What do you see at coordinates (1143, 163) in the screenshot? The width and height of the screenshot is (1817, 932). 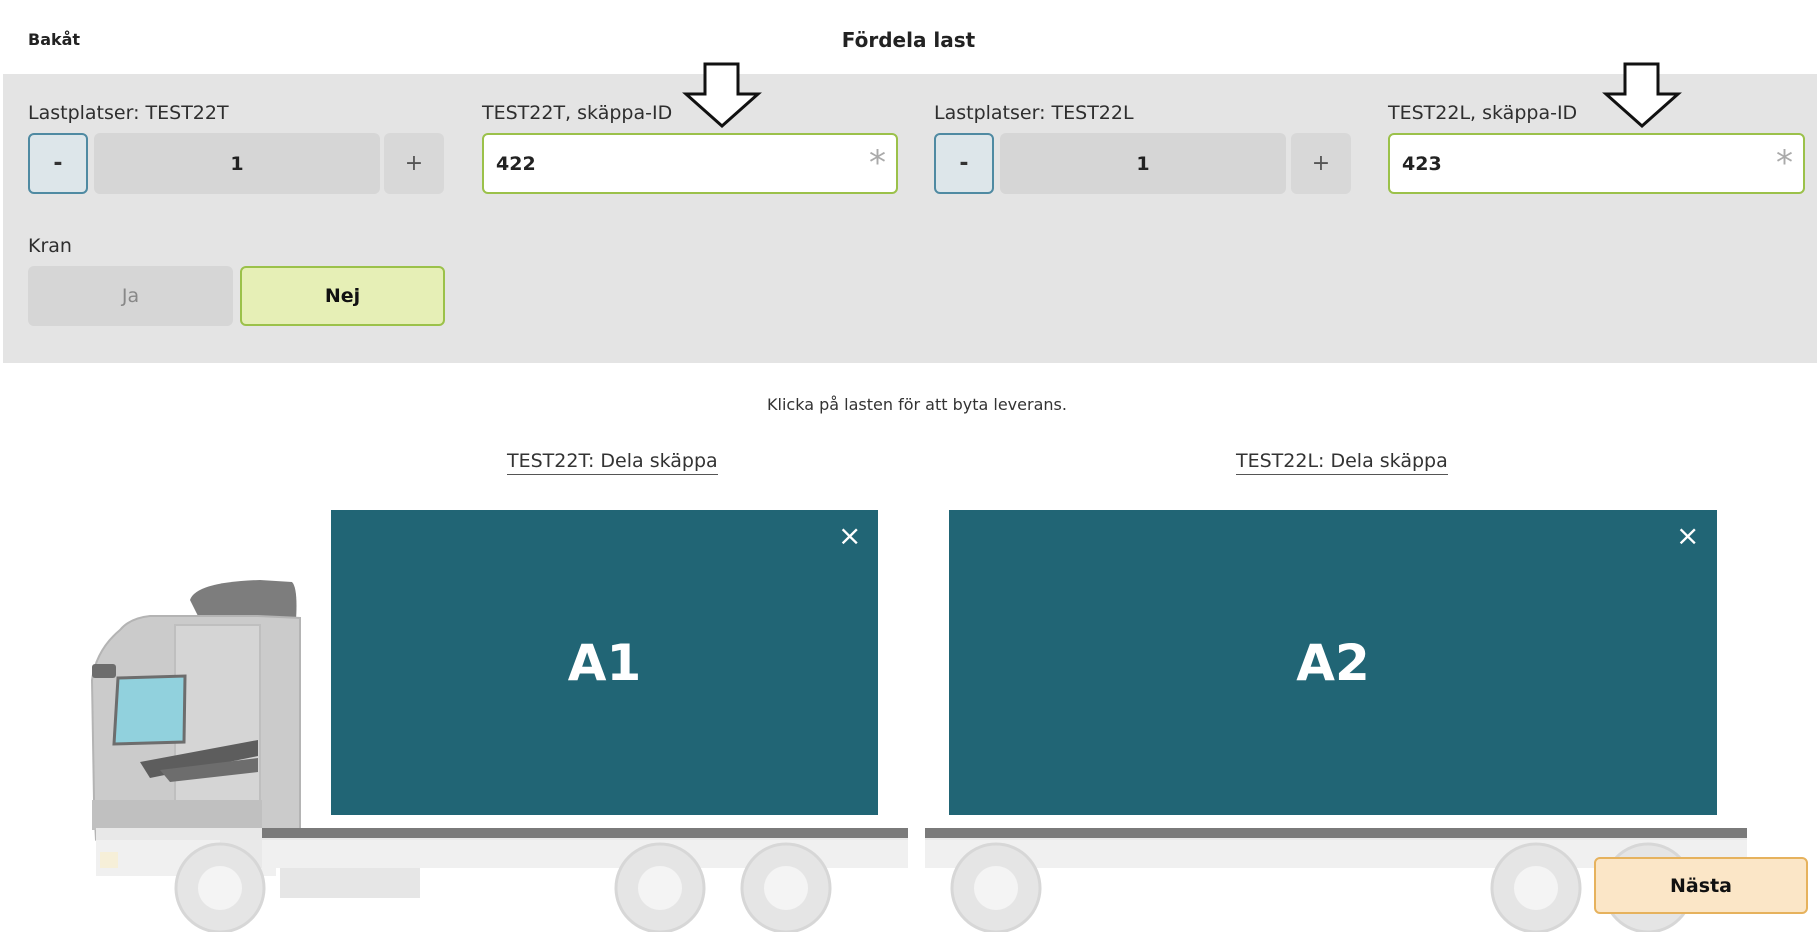 I see `slot2-count-value: 1` at bounding box center [1143, 163].